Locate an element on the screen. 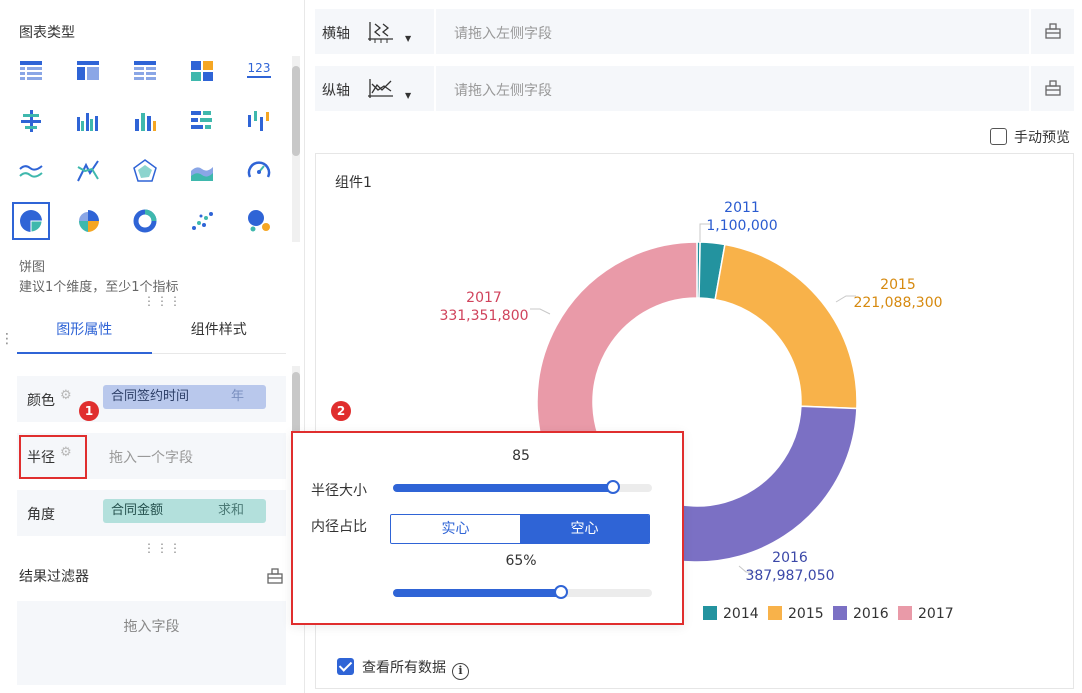  data-label-value-2011: 1,100,000 is located at coordinates (741, 226).